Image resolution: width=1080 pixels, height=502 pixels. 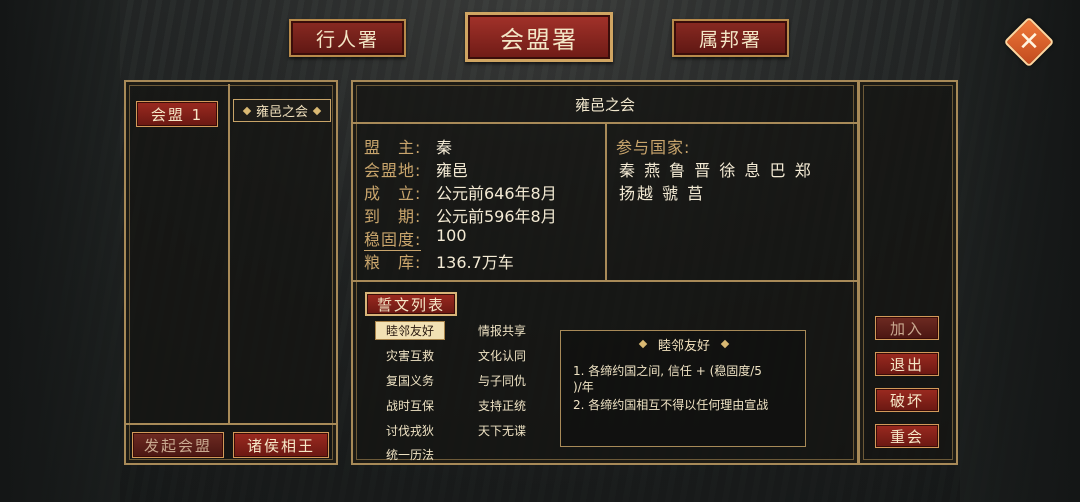 I want to click on granary-value: 136.7万车, so click(x=475, y=262).